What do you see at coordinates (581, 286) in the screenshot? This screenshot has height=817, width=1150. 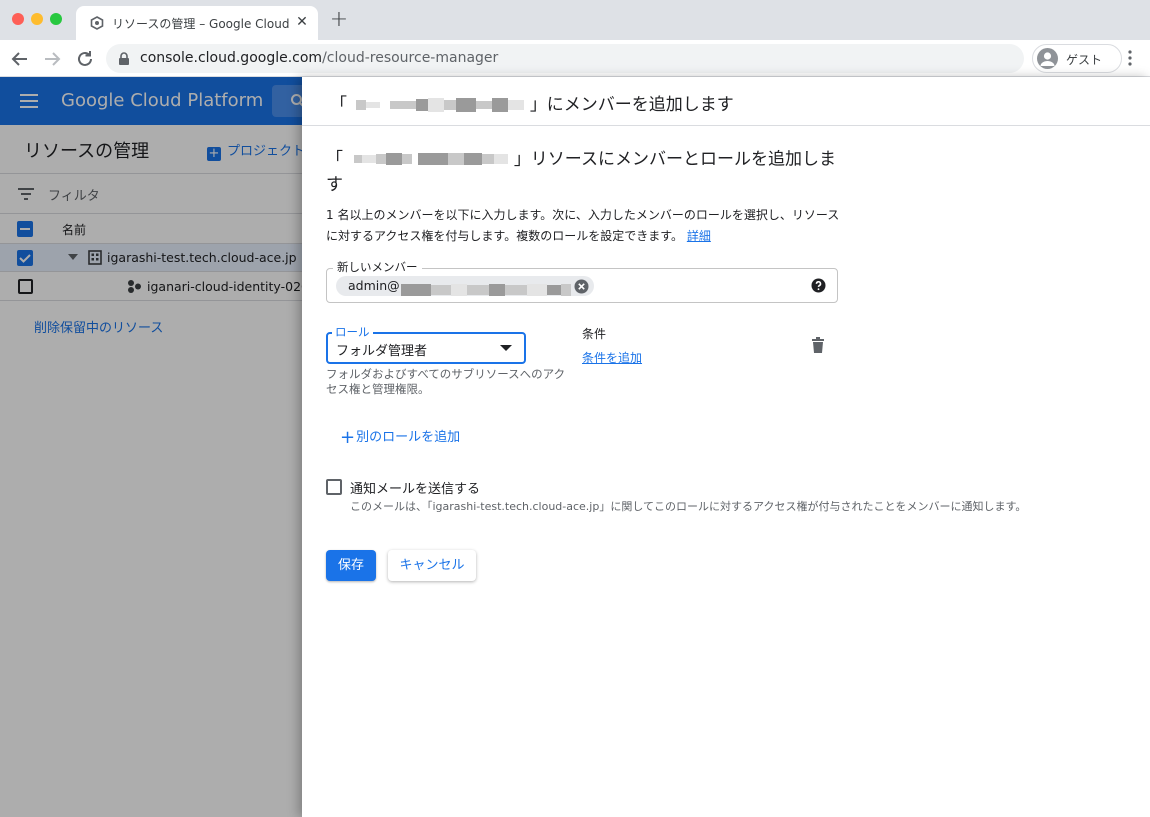 I see `remove-chip-icon` at bounding box center [581, 286].